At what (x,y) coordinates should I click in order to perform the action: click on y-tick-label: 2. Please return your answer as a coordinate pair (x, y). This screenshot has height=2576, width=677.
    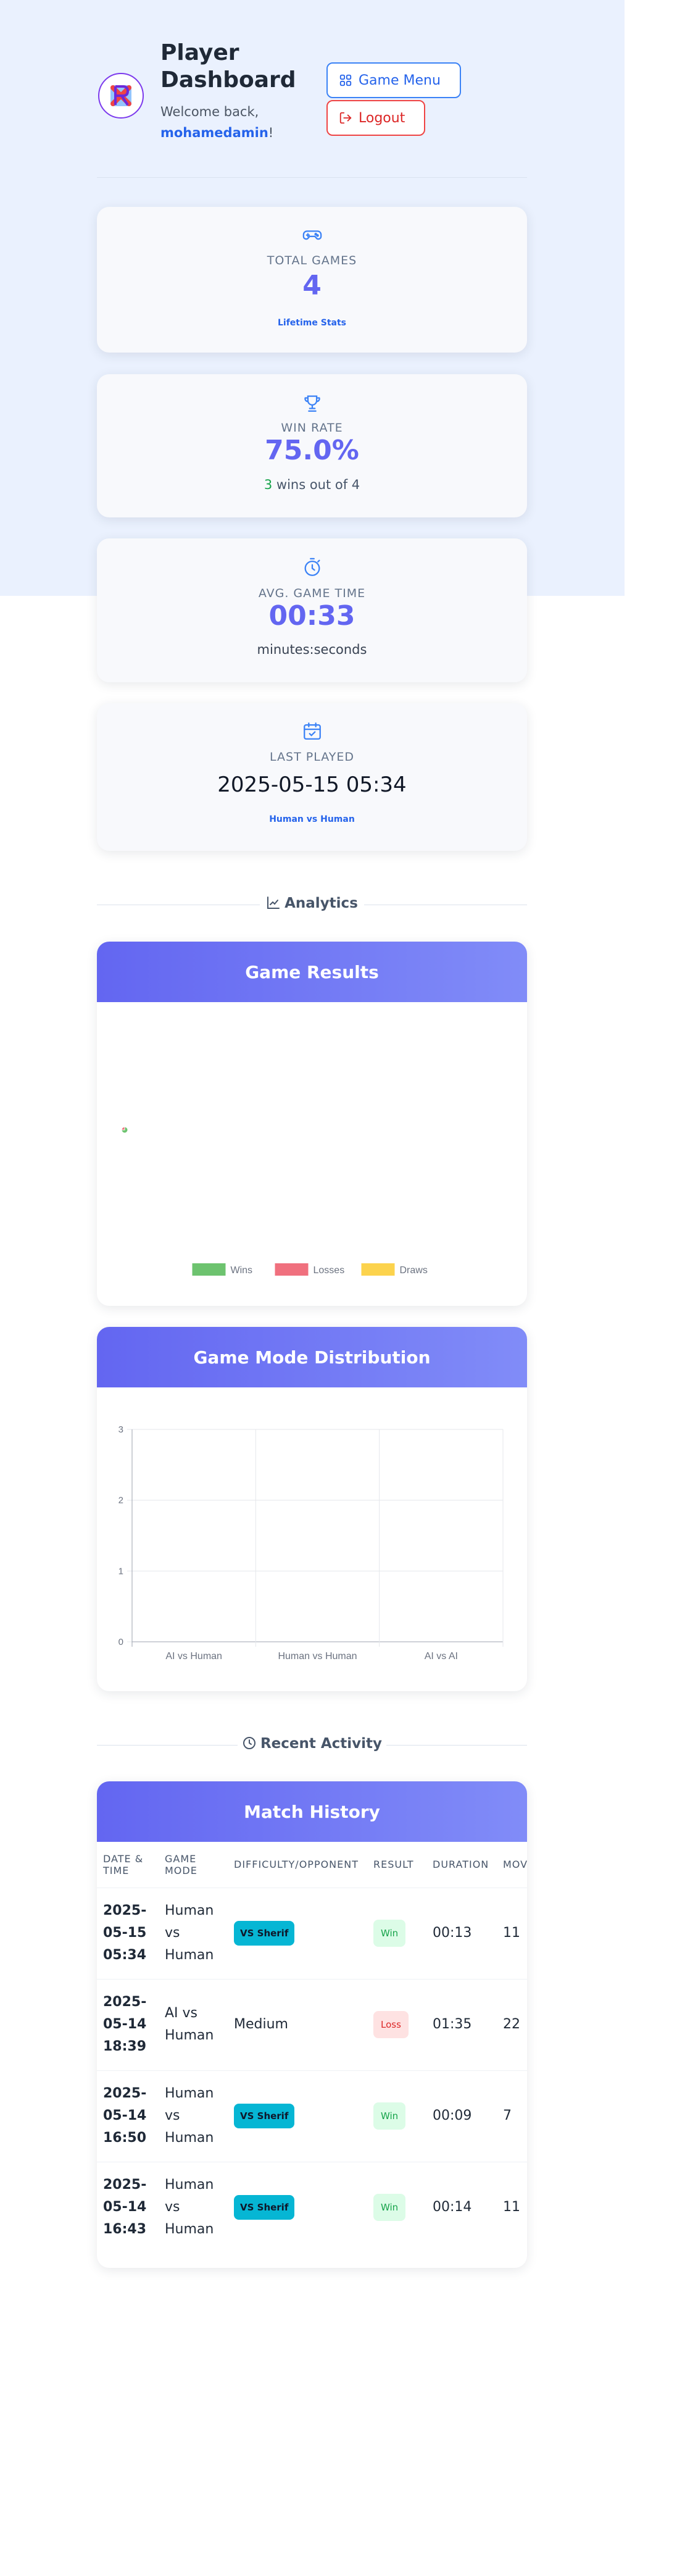
    Looking at the image, I should click on (121, 1501).